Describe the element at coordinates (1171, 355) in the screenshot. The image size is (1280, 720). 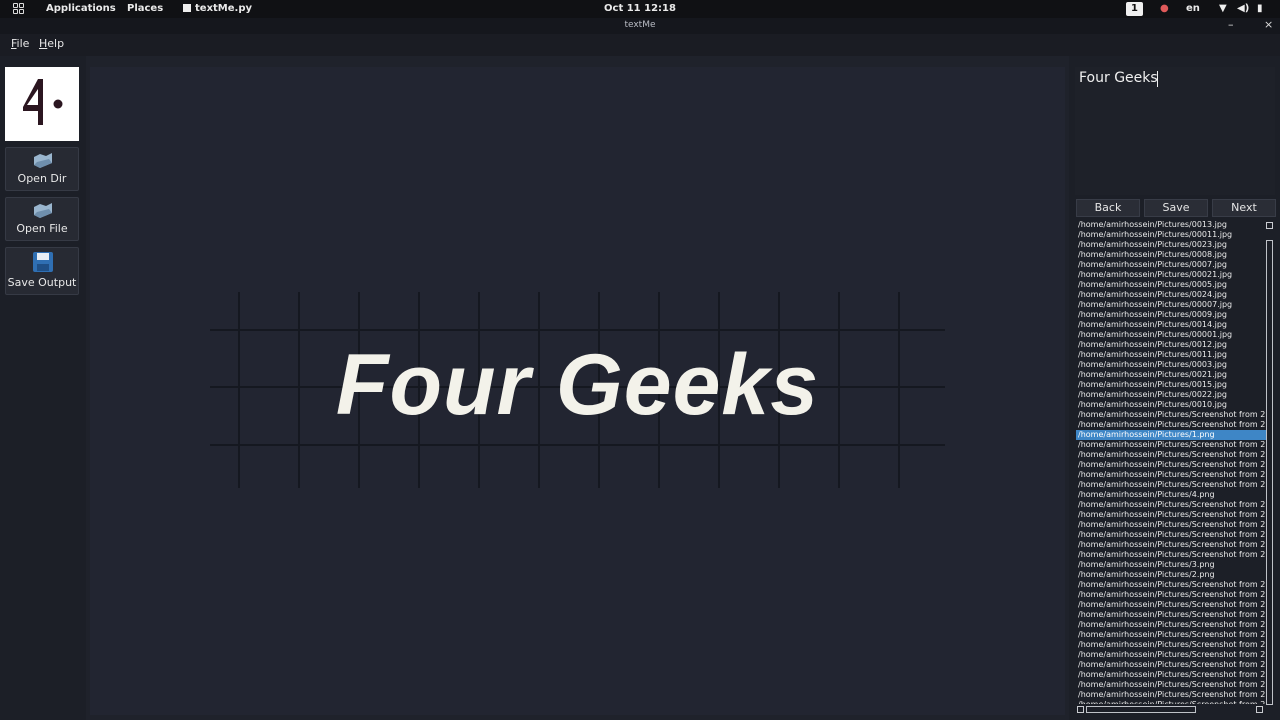
I see `file-list-item: /home/amirhossein/Pictures/0011.jpg` at that location.